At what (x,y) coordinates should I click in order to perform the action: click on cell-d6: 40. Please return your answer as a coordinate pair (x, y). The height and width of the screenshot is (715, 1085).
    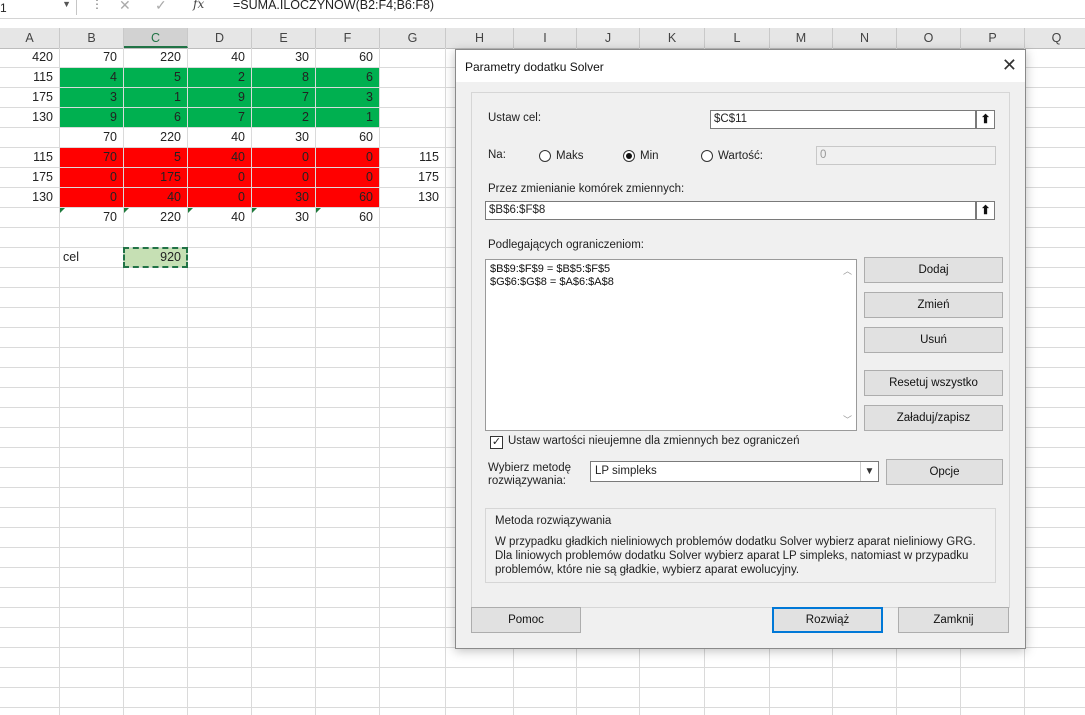
    Looking at the image, I should click on (219, 157).